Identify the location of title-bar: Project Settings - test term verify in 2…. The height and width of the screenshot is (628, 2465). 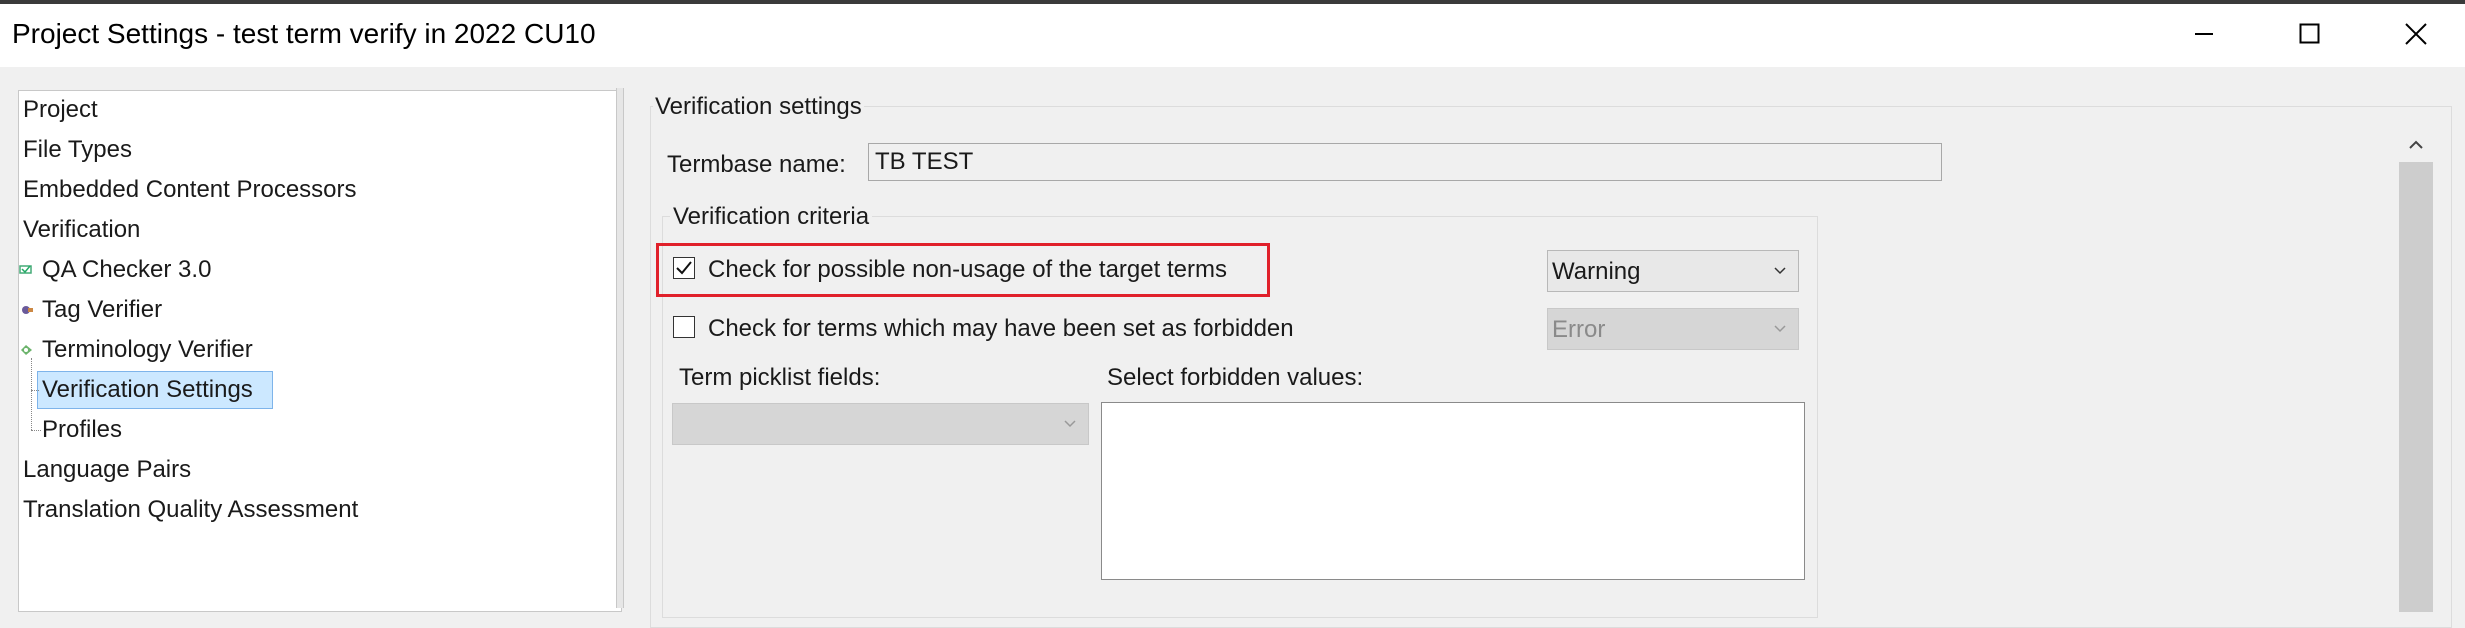
(1232, 33).